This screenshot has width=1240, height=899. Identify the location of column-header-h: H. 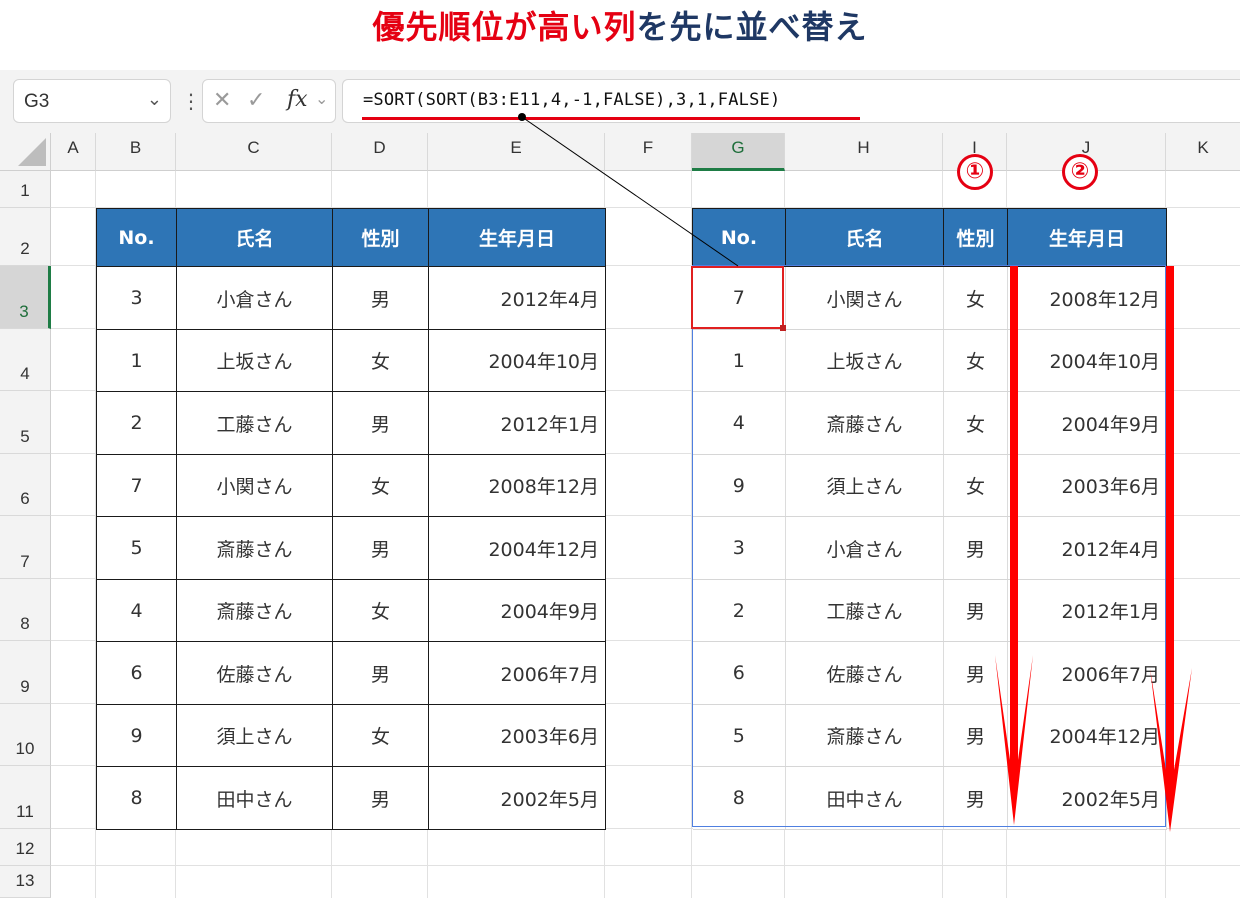
(864, 152).